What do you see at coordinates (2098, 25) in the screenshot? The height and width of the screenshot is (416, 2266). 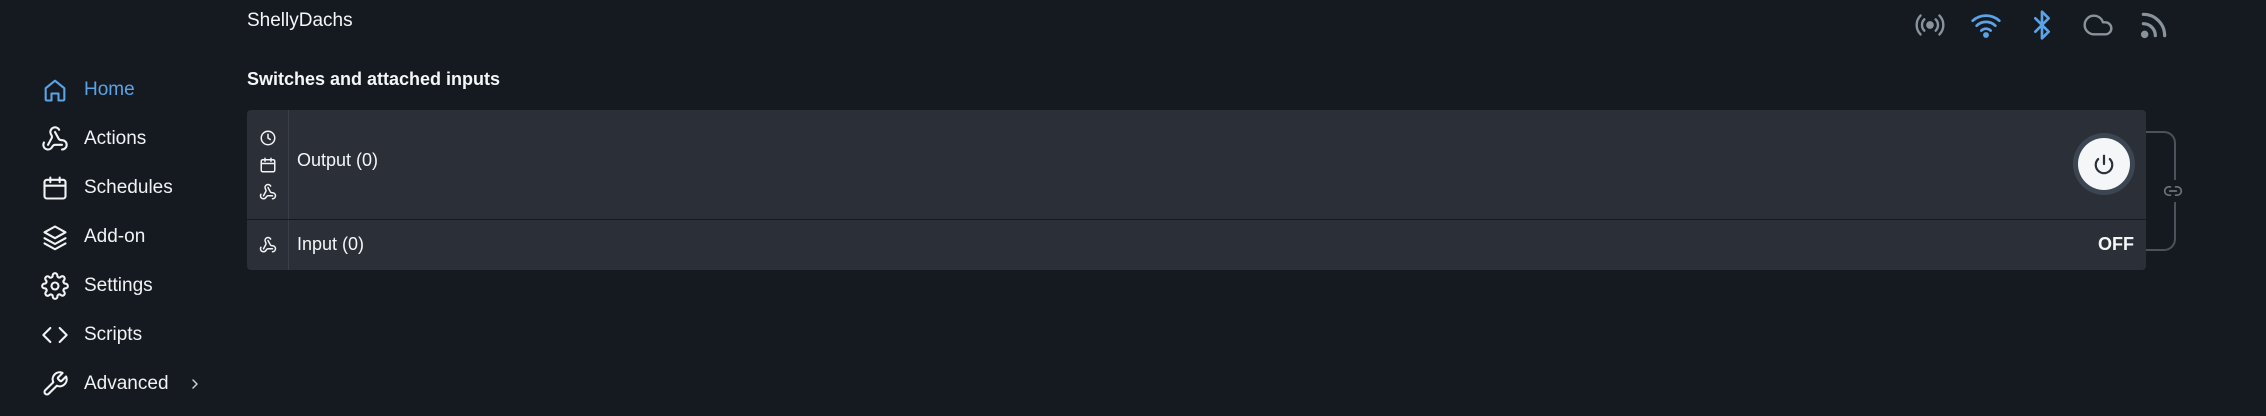 I see `cloud-icon` at bounding box center [2098, 25].